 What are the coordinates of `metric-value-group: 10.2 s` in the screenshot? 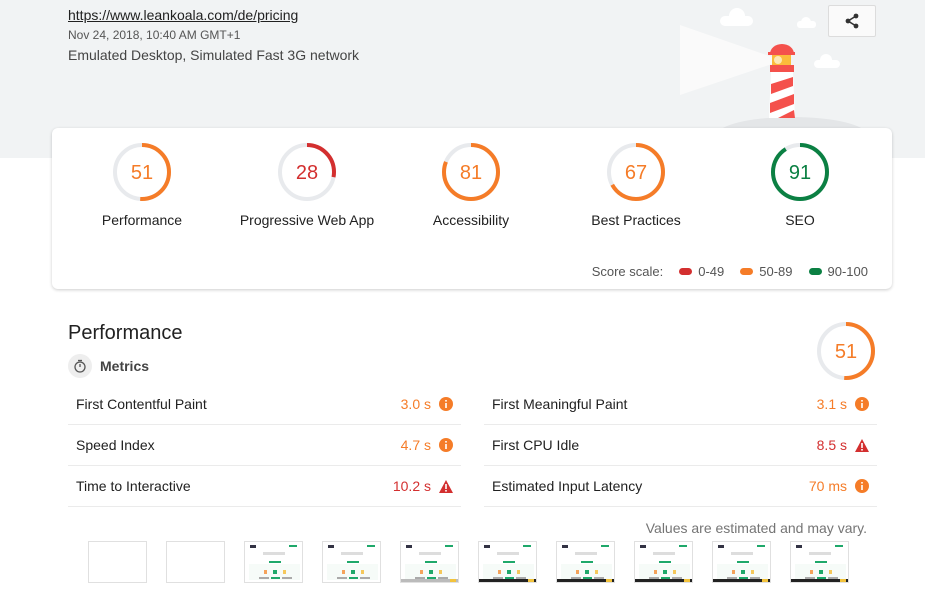 It's located at (423, 486).